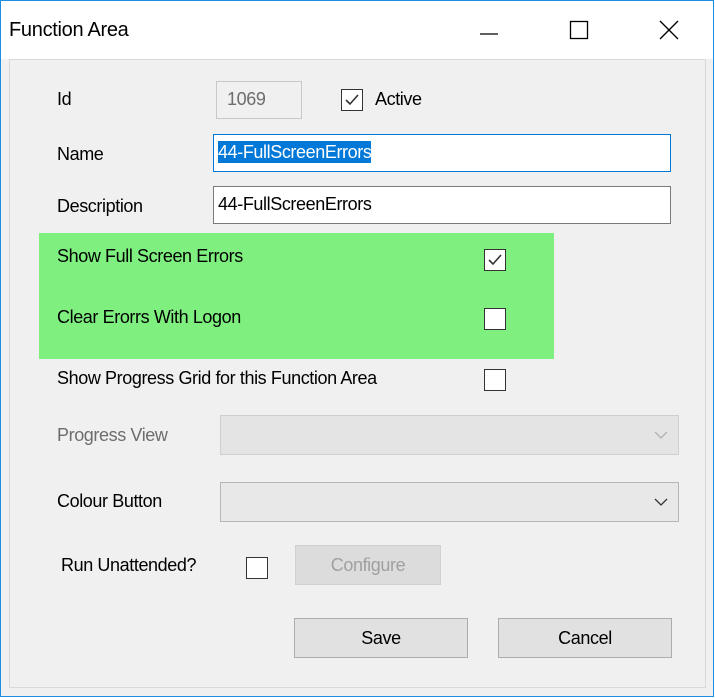  I want to click on maximize-icon, so click(579, 30).